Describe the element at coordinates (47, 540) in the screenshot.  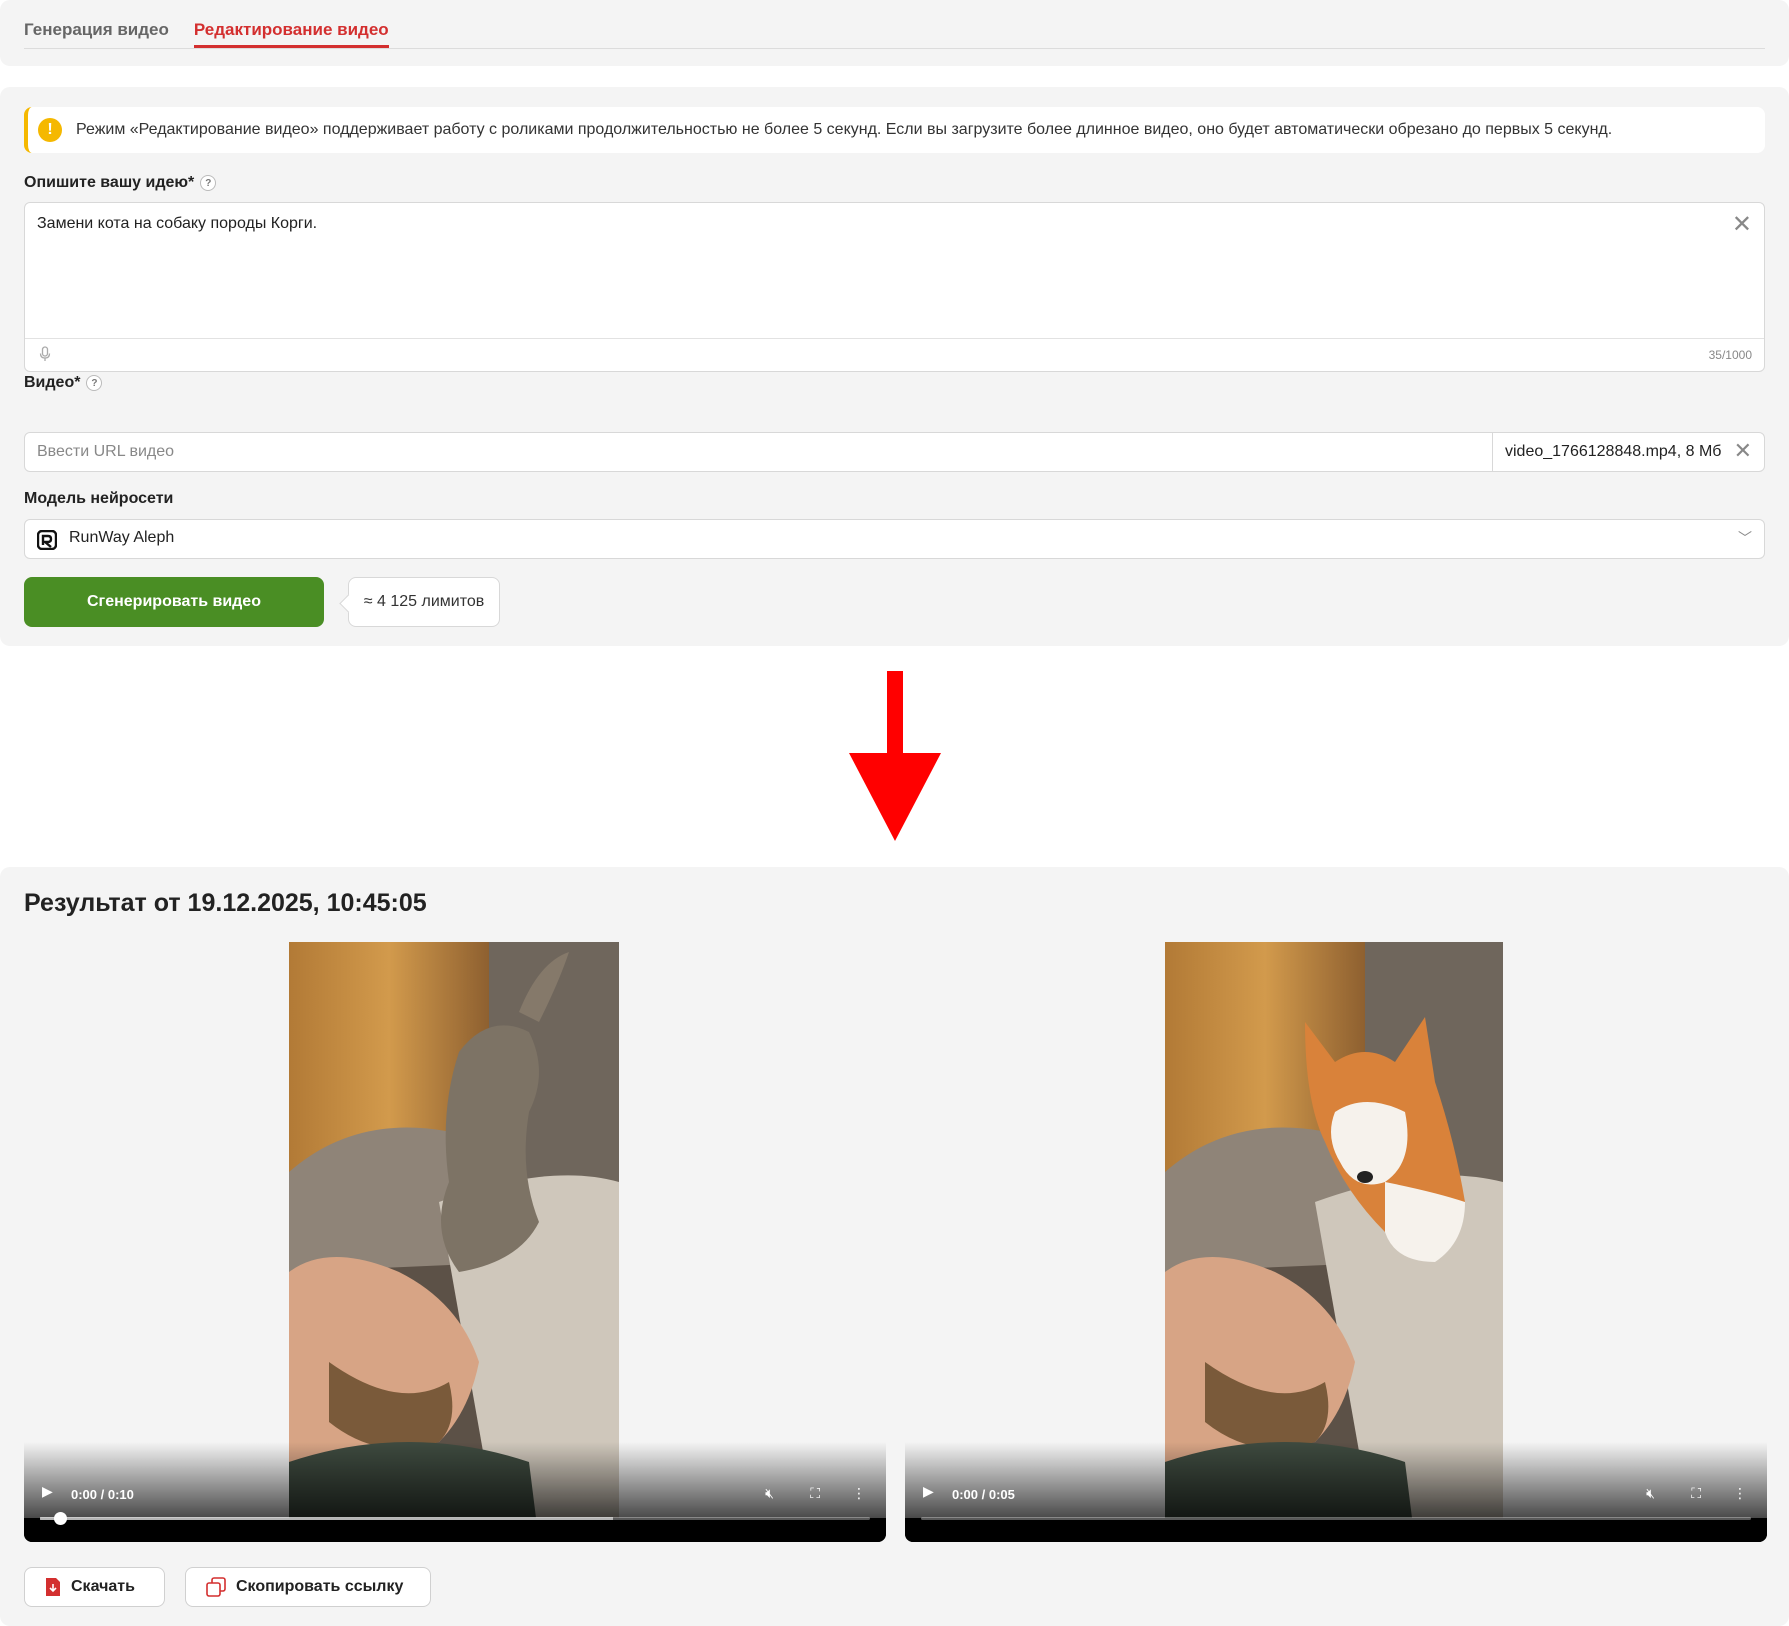
I see `runway-logo-icon` at that location.